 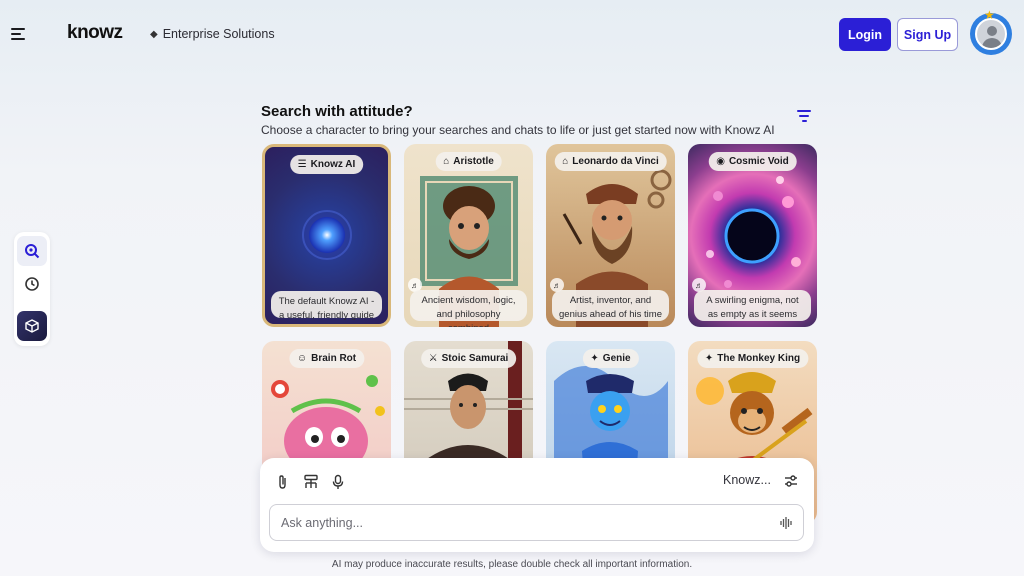 I want to click on microphone-icon, so click(x=338, y=482).